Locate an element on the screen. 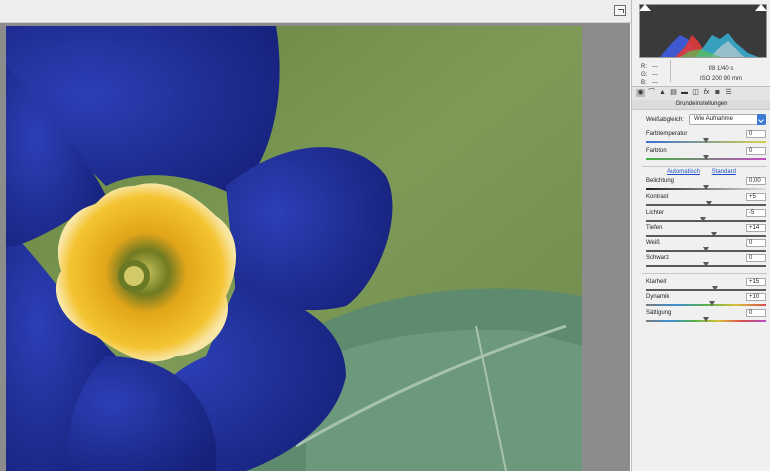 Image resolution: width=770 pixels, height=471 pixels. vibrance-track is located at coordinates (706, 305).